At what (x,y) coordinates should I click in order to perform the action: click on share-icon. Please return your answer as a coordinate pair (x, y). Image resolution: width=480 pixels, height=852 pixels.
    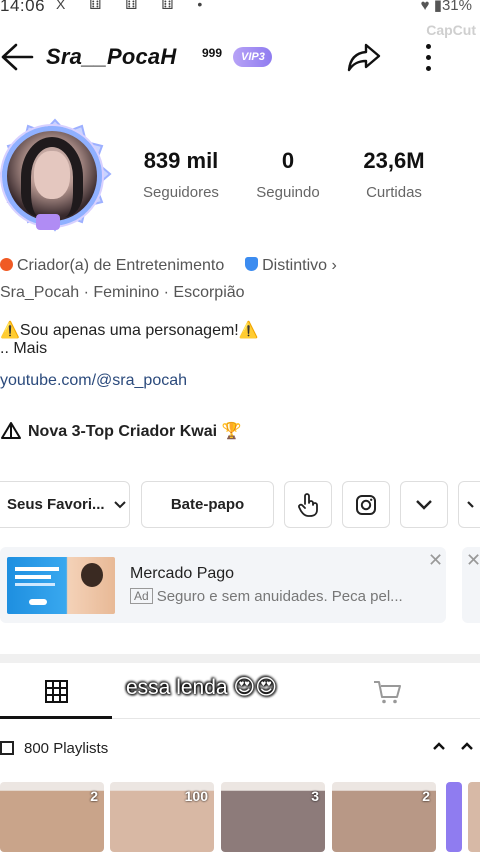
    Looking at the image, I should click on (364, 57).